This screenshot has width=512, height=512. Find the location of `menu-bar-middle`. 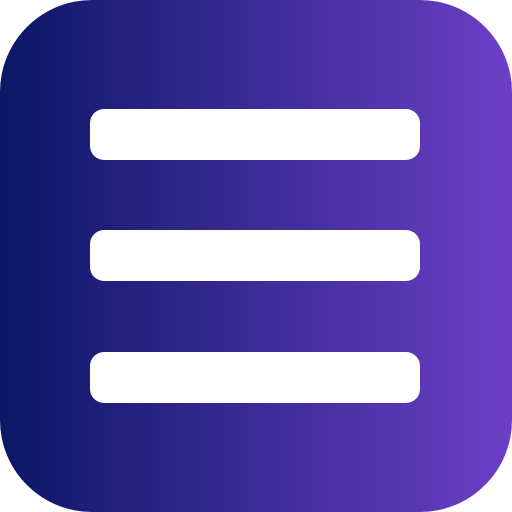

menu-bar-middle is located at coordinates (255, 255).